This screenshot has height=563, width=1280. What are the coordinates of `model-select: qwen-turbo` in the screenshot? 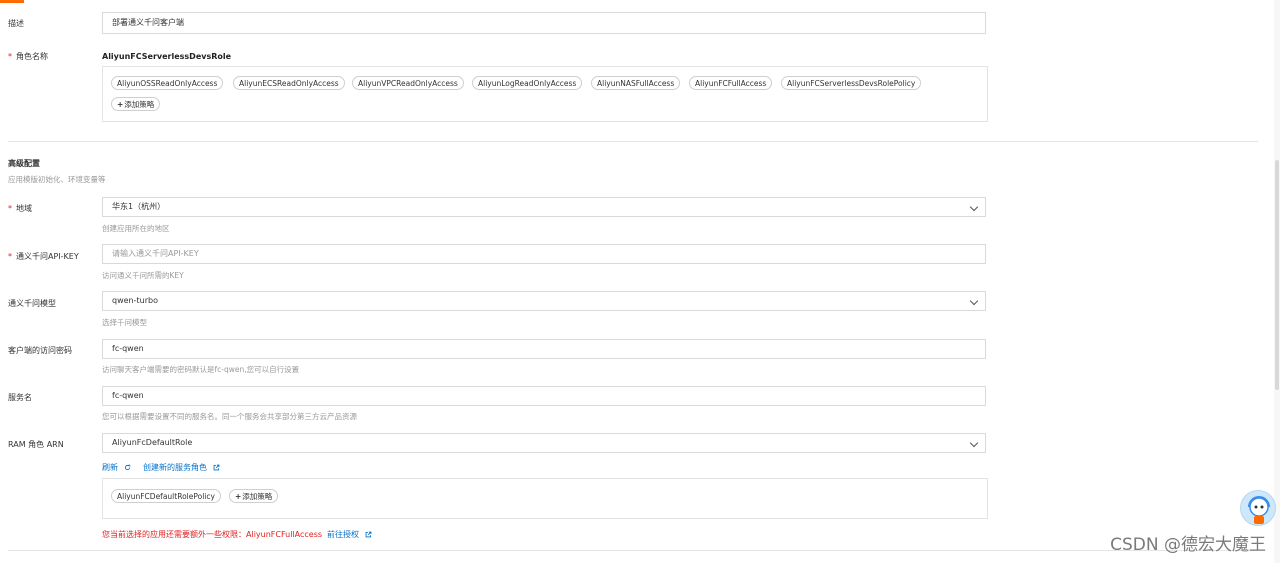 It's located at (544, 301).